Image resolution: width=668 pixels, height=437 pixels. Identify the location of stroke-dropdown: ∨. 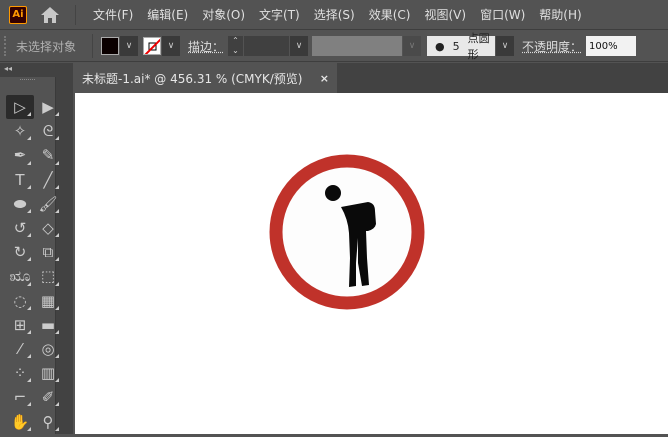
(171, 46).